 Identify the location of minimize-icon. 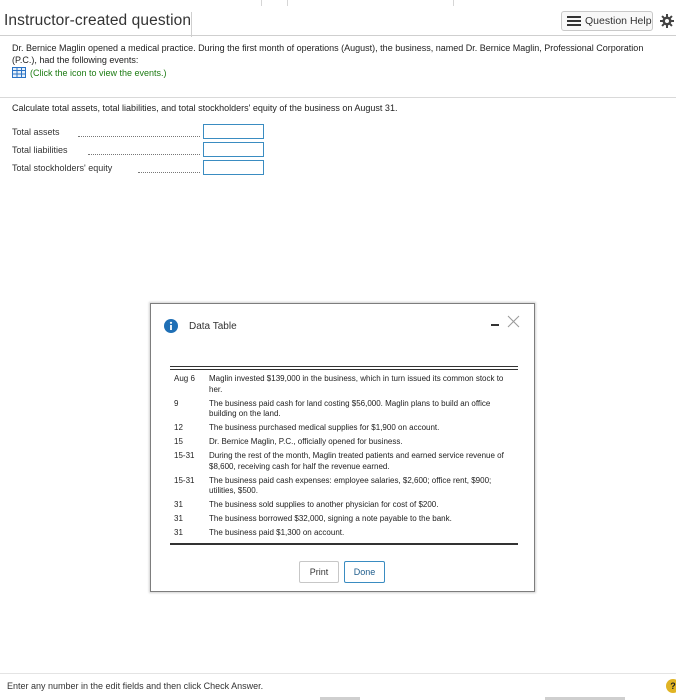
(495, 325).